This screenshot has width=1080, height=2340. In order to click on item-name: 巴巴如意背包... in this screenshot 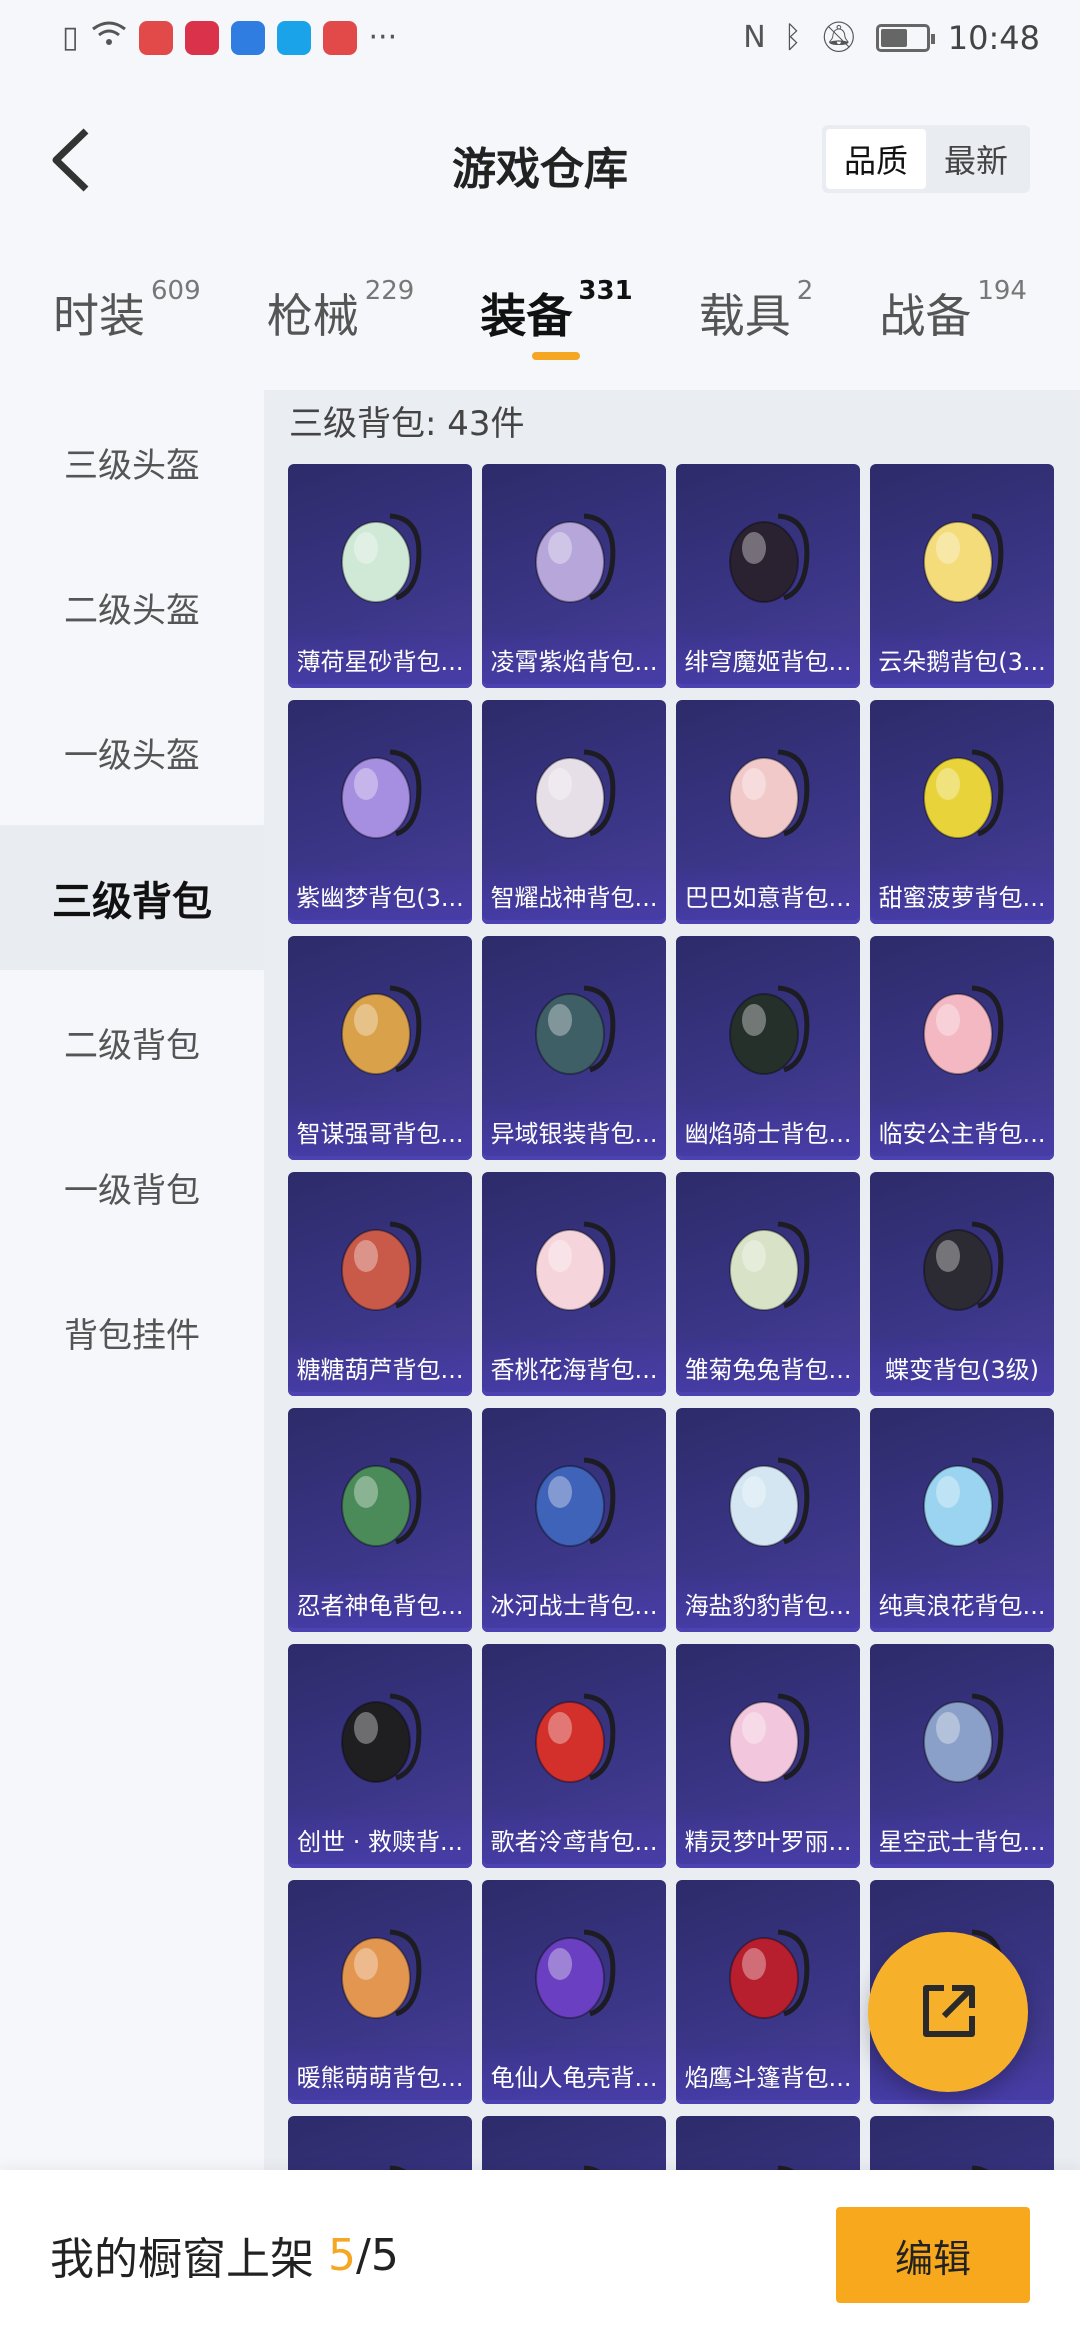, I will do `click(768, 895)`.